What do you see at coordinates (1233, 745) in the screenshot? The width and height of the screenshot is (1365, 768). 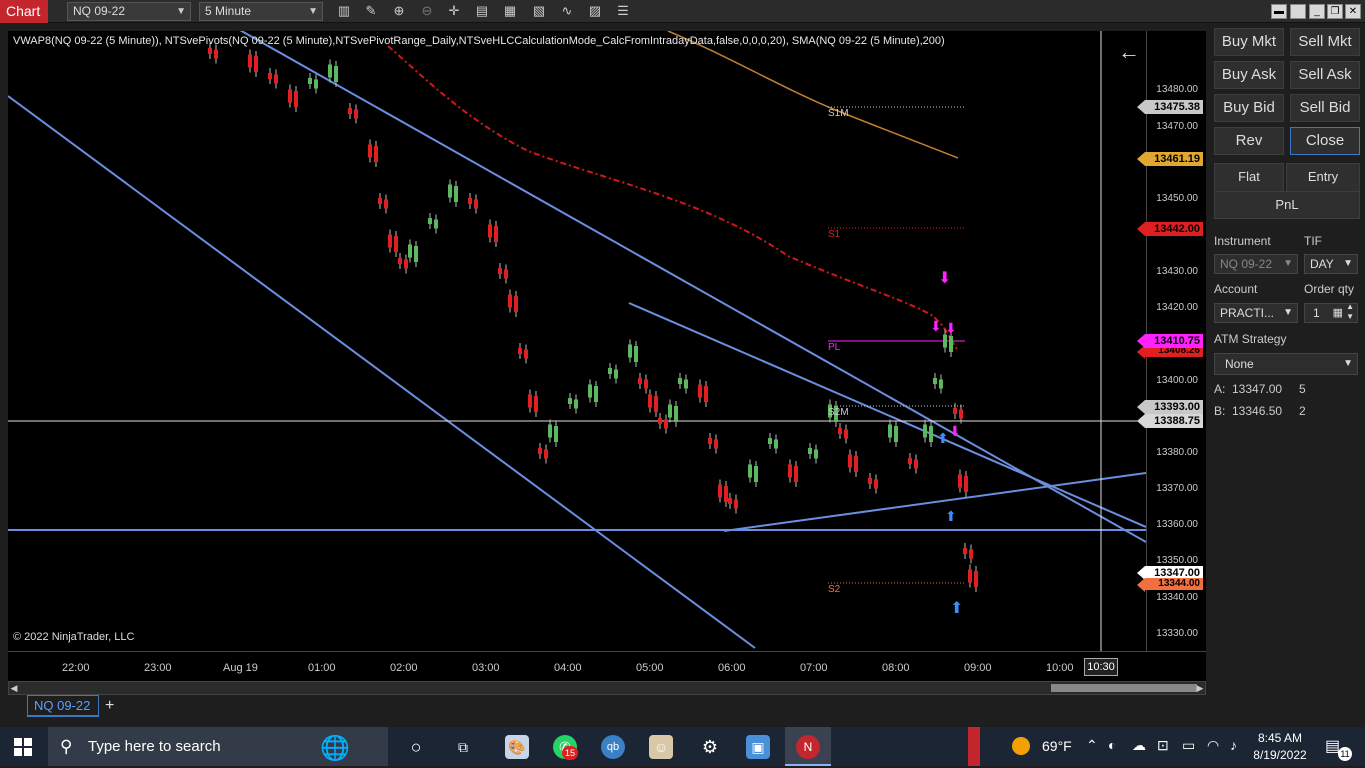 I see `volume-icon: ♪` at bounding box center [1233, 745].